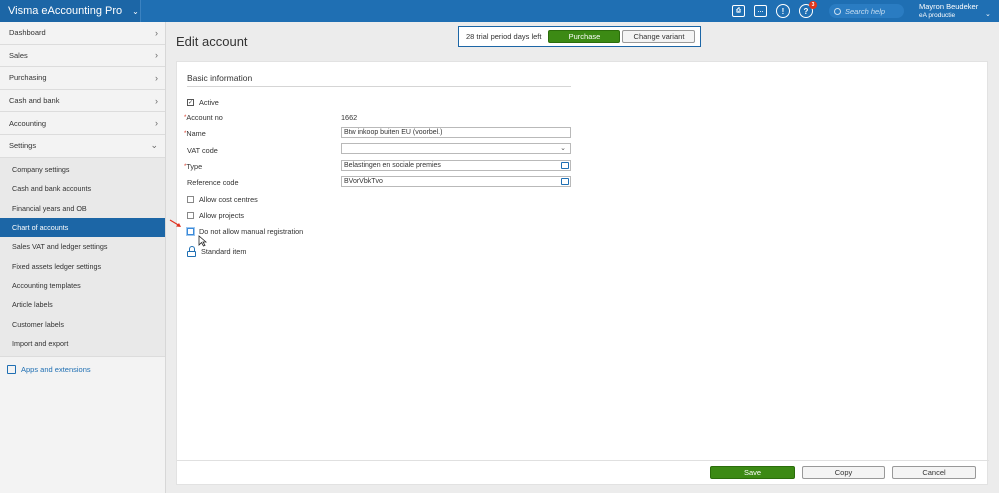 The height and width of the screenshot is (493, 999). What do you see at coordinates (82, 188) in the screenshot?
I see `sidebar-subitem-cash-and-bank-accounts: Cash and bank accounts` at bounding box center [82, 188].